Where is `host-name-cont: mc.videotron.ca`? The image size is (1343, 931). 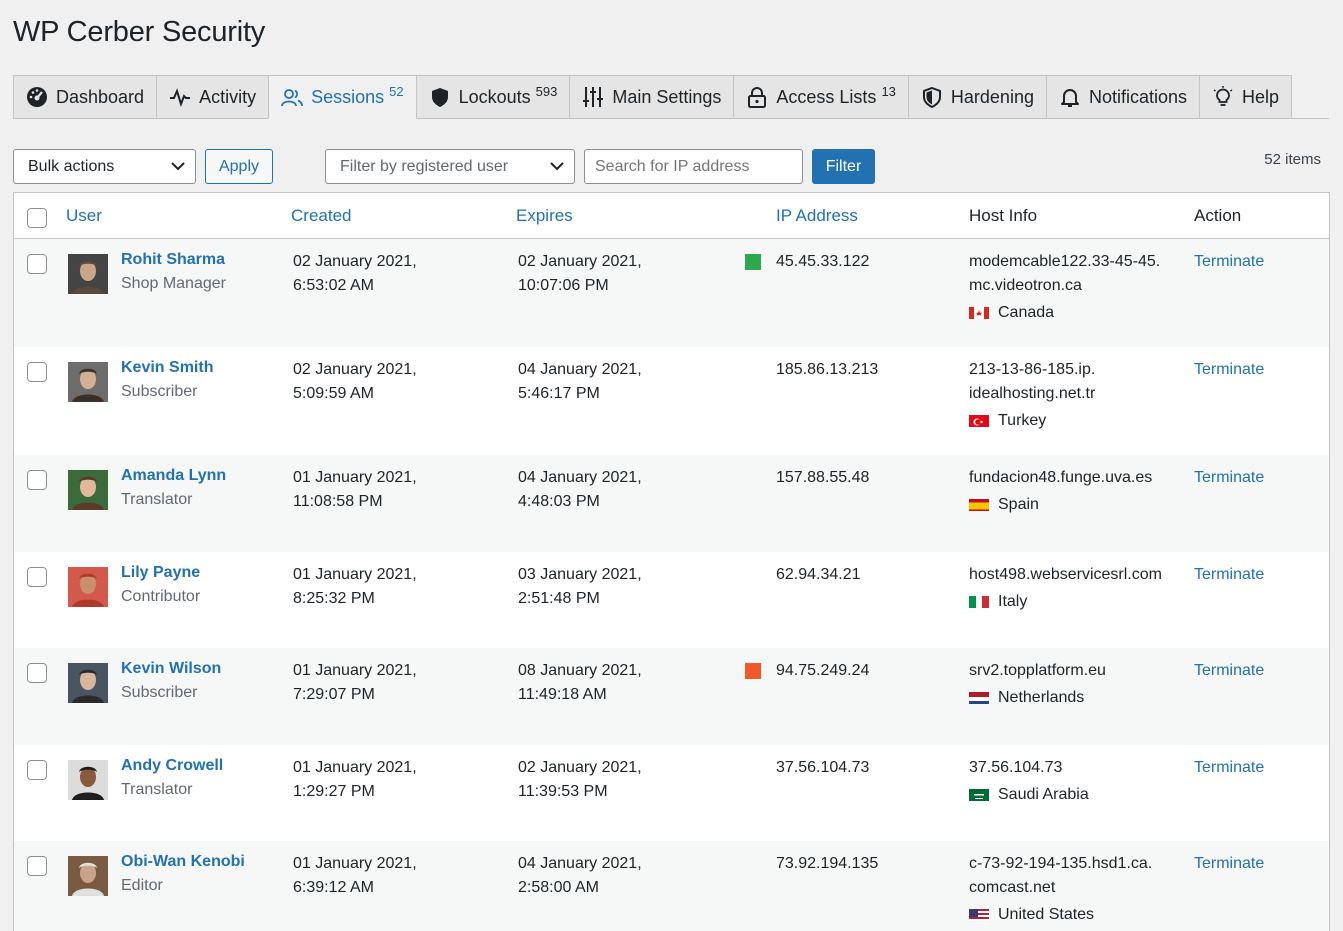 host-name-cont: mc.videotron.ca is located at coordinates (1025, 285).